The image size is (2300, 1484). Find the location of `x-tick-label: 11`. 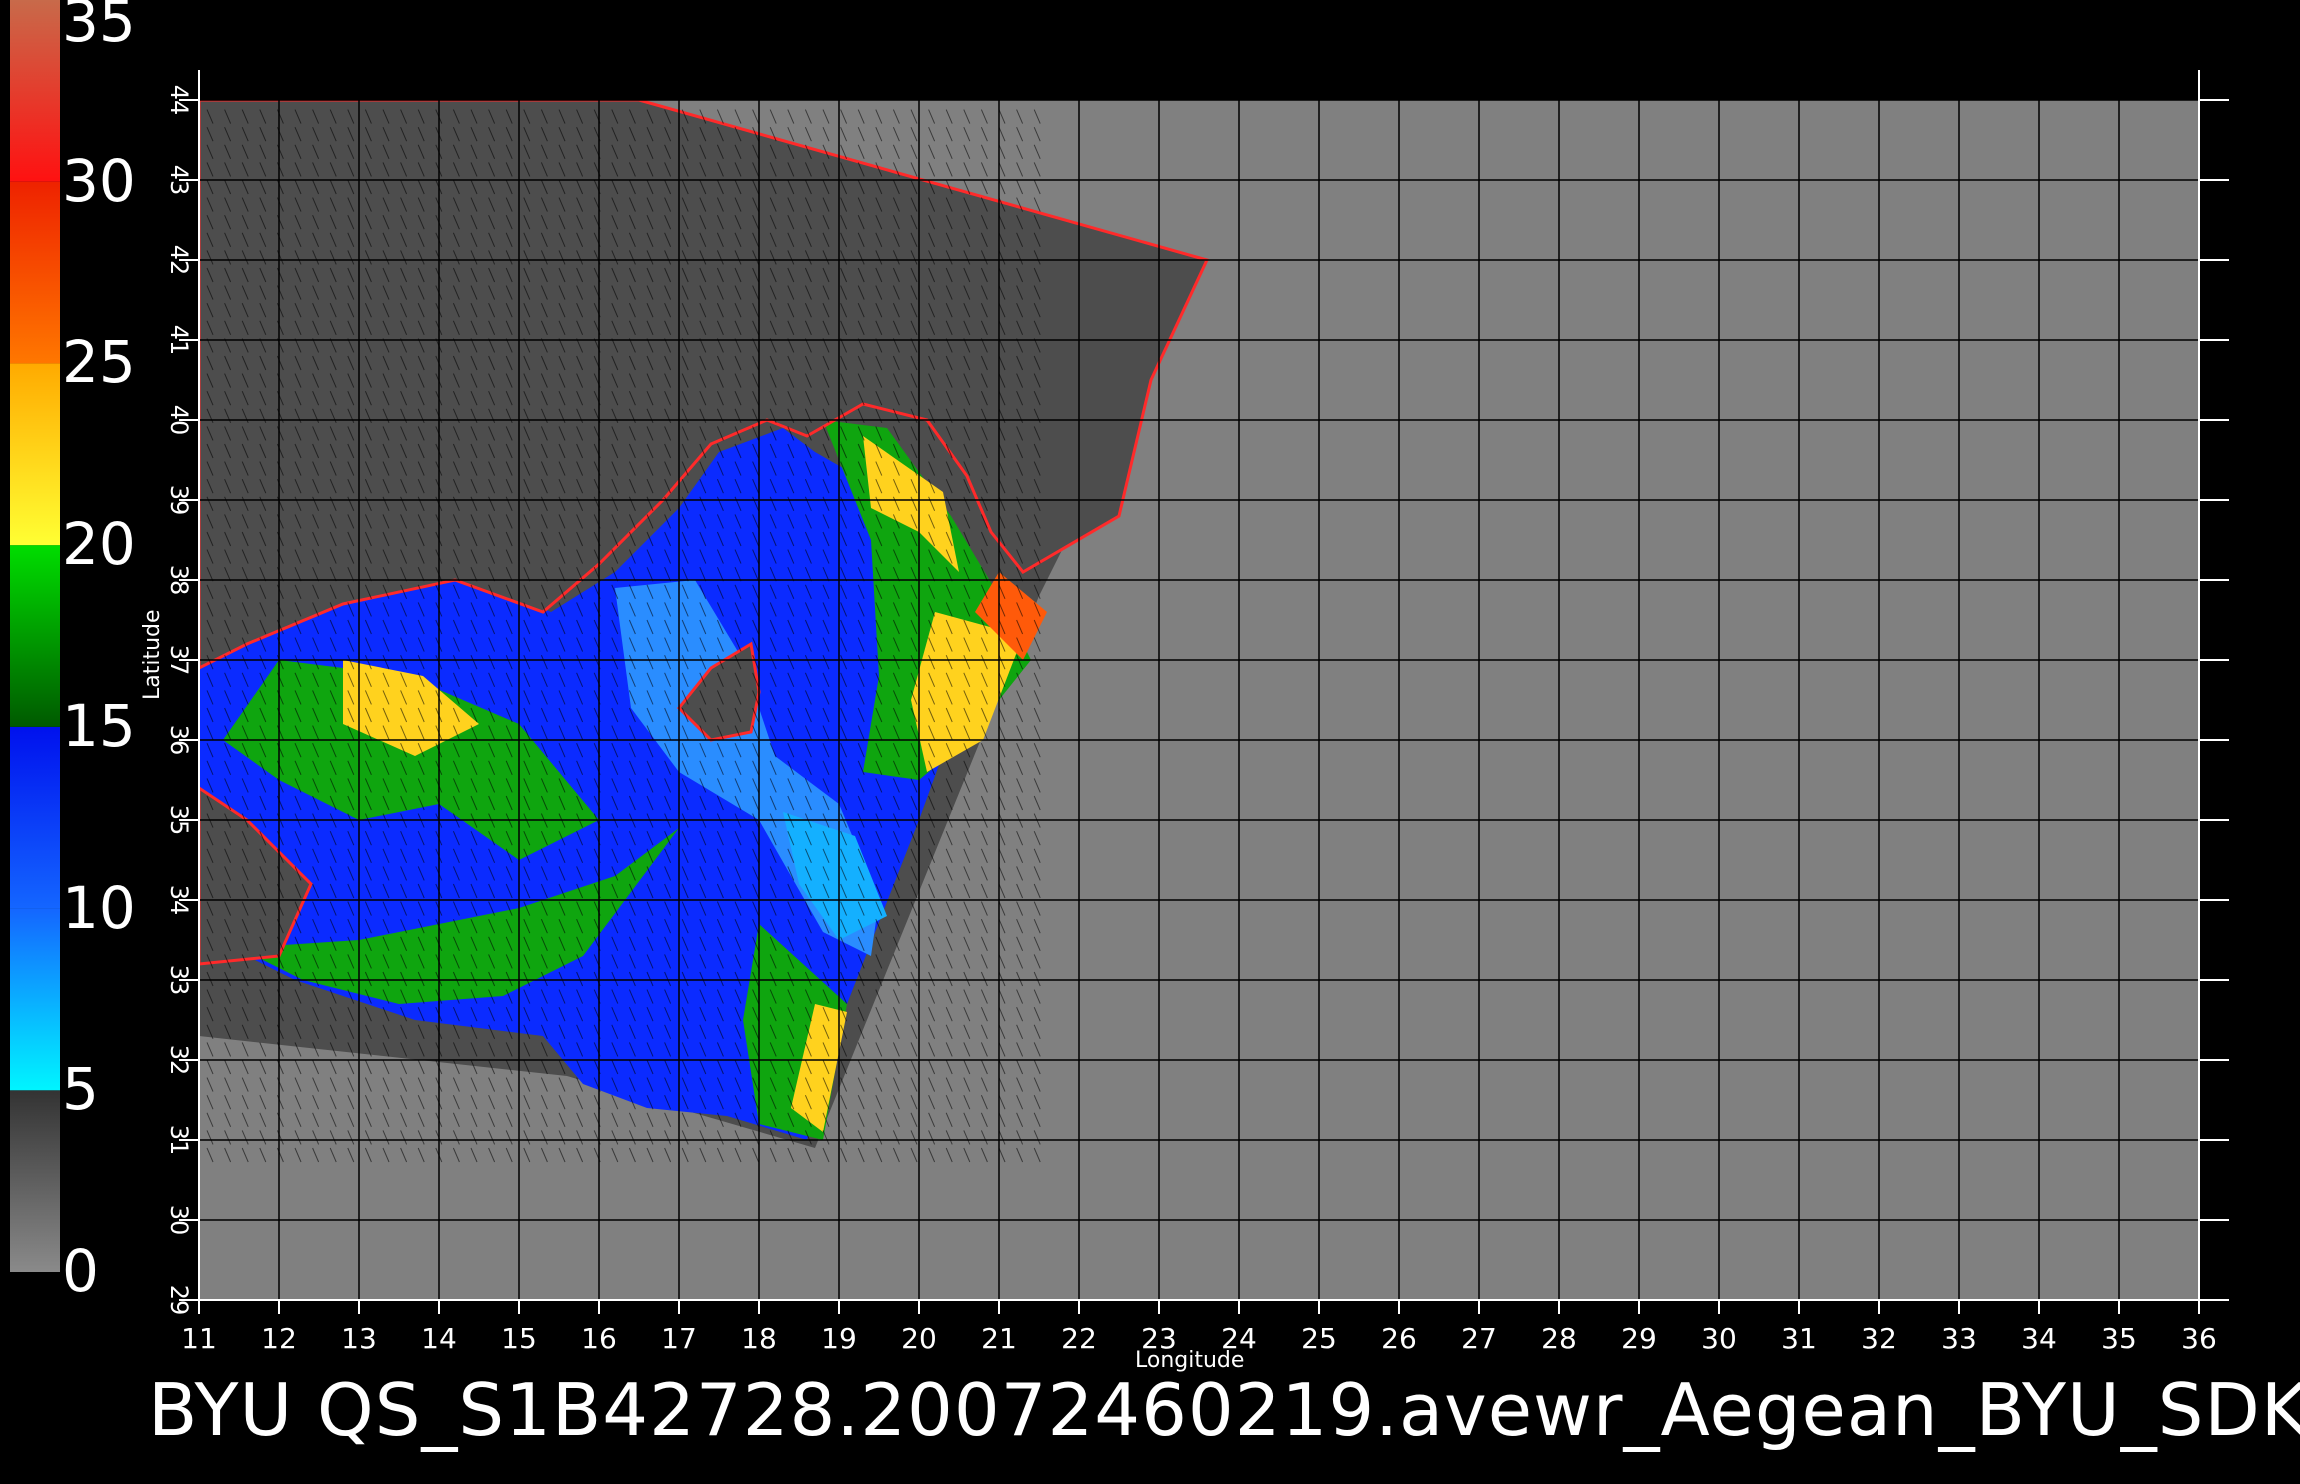

x-tick-label: 11 is located at coordinates (199, 1338).